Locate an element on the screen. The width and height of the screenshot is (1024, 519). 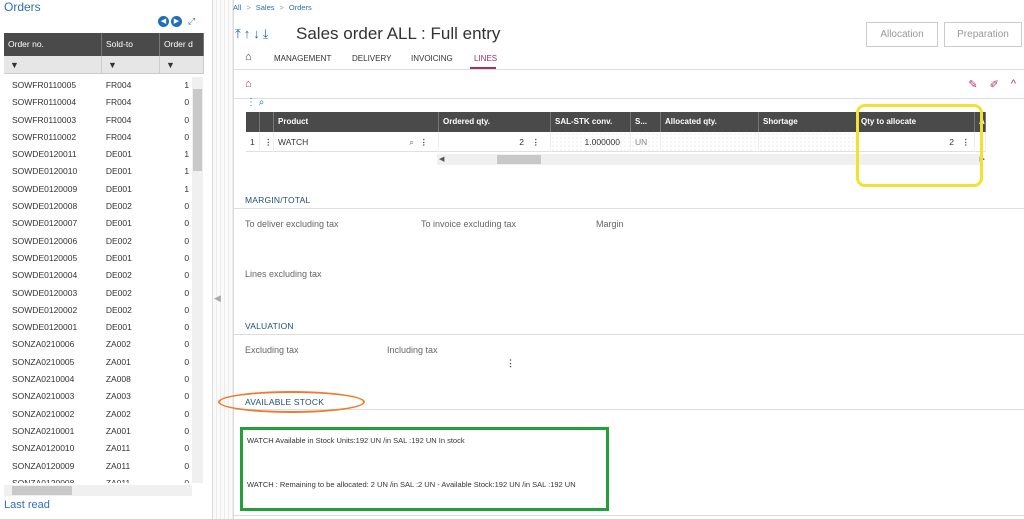
table-row: SONZA0210001 ZA001 0 is located at coordinates (98, 431).